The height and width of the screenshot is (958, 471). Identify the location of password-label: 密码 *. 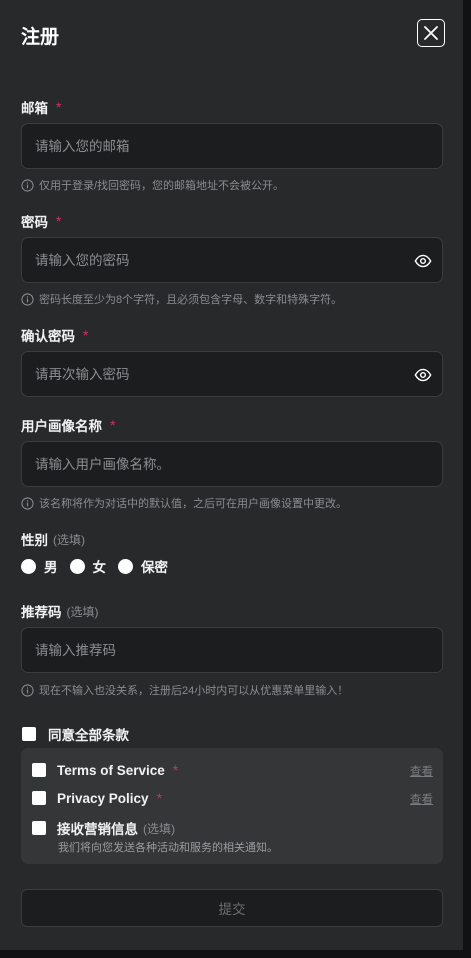
(41, 221).